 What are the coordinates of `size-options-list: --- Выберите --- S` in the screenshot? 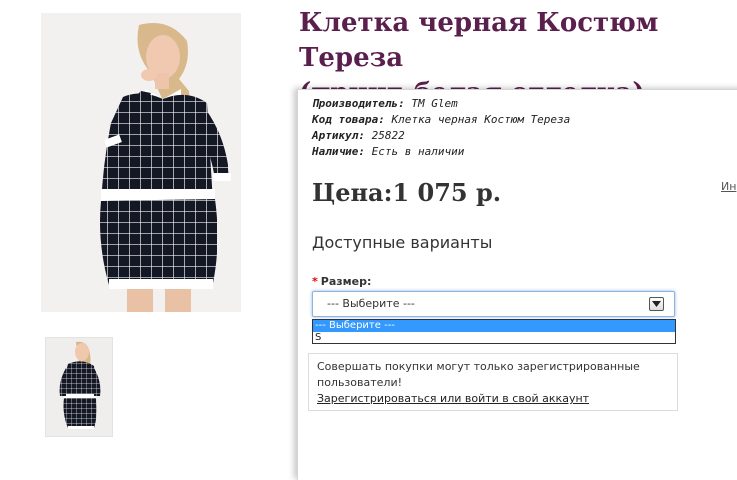 It's located at (494, 331).